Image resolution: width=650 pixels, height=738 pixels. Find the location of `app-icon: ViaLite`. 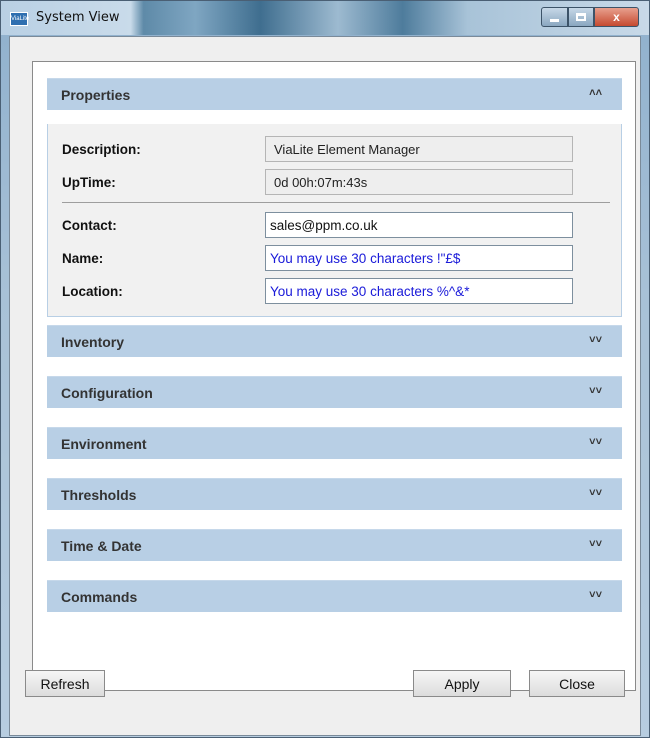

app-icon: ViaLite is located at coordinates (19, 19).